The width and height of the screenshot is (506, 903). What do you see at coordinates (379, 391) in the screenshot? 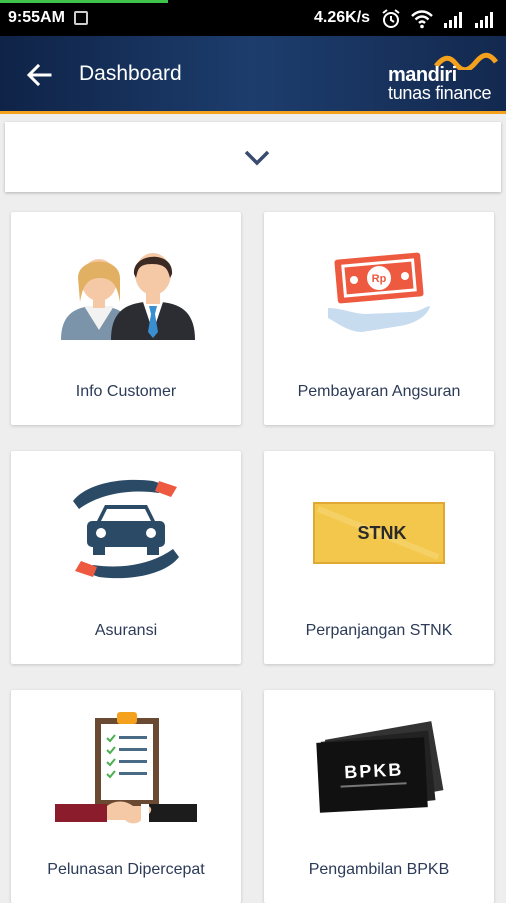
I see `menu-label: Pembayaran Angsuran` at bounding box center [379, 391].